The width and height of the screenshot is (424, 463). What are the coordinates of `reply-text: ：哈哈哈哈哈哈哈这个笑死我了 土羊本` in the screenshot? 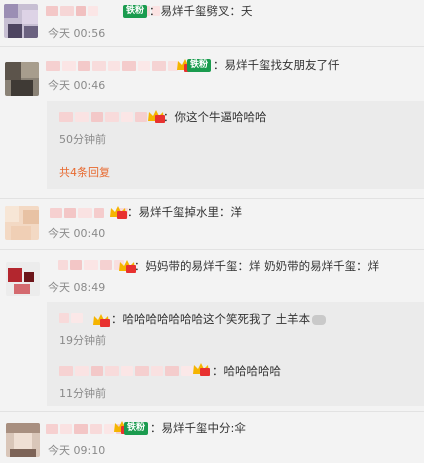 It's located at (219, 319).